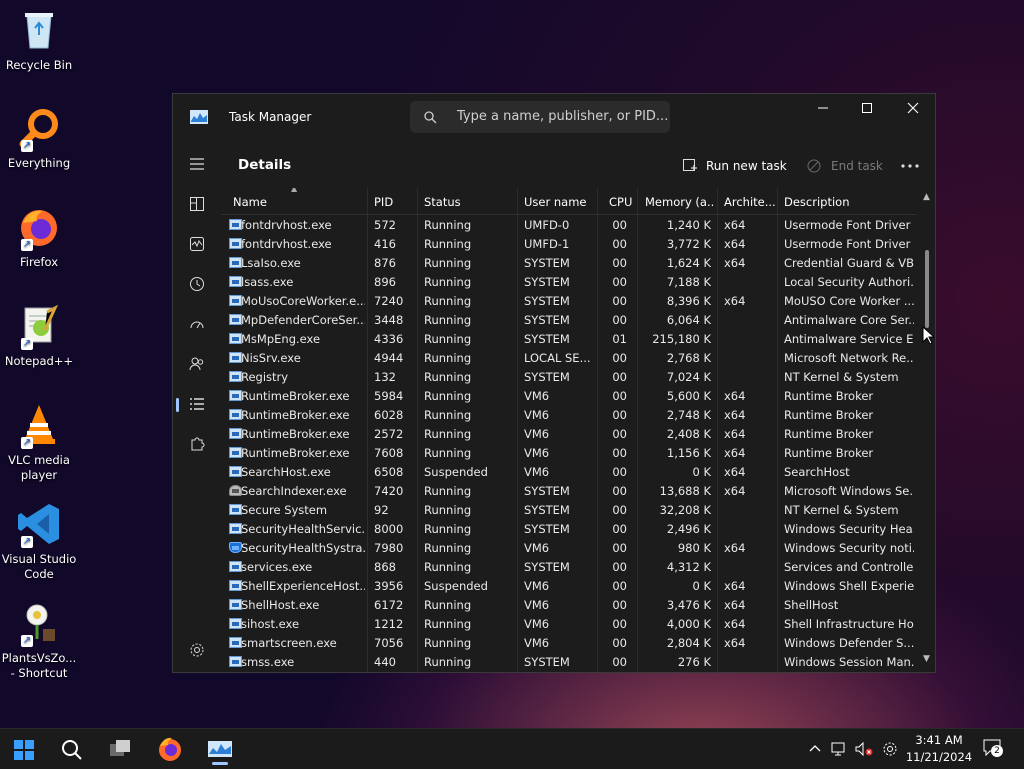 The height and width of the screenshot is (769, 1024). What do you see at coordinates (829, 415) in the screenshot?
I see `cell-desc: Runtime Broker` at bounding box center [829, 415].